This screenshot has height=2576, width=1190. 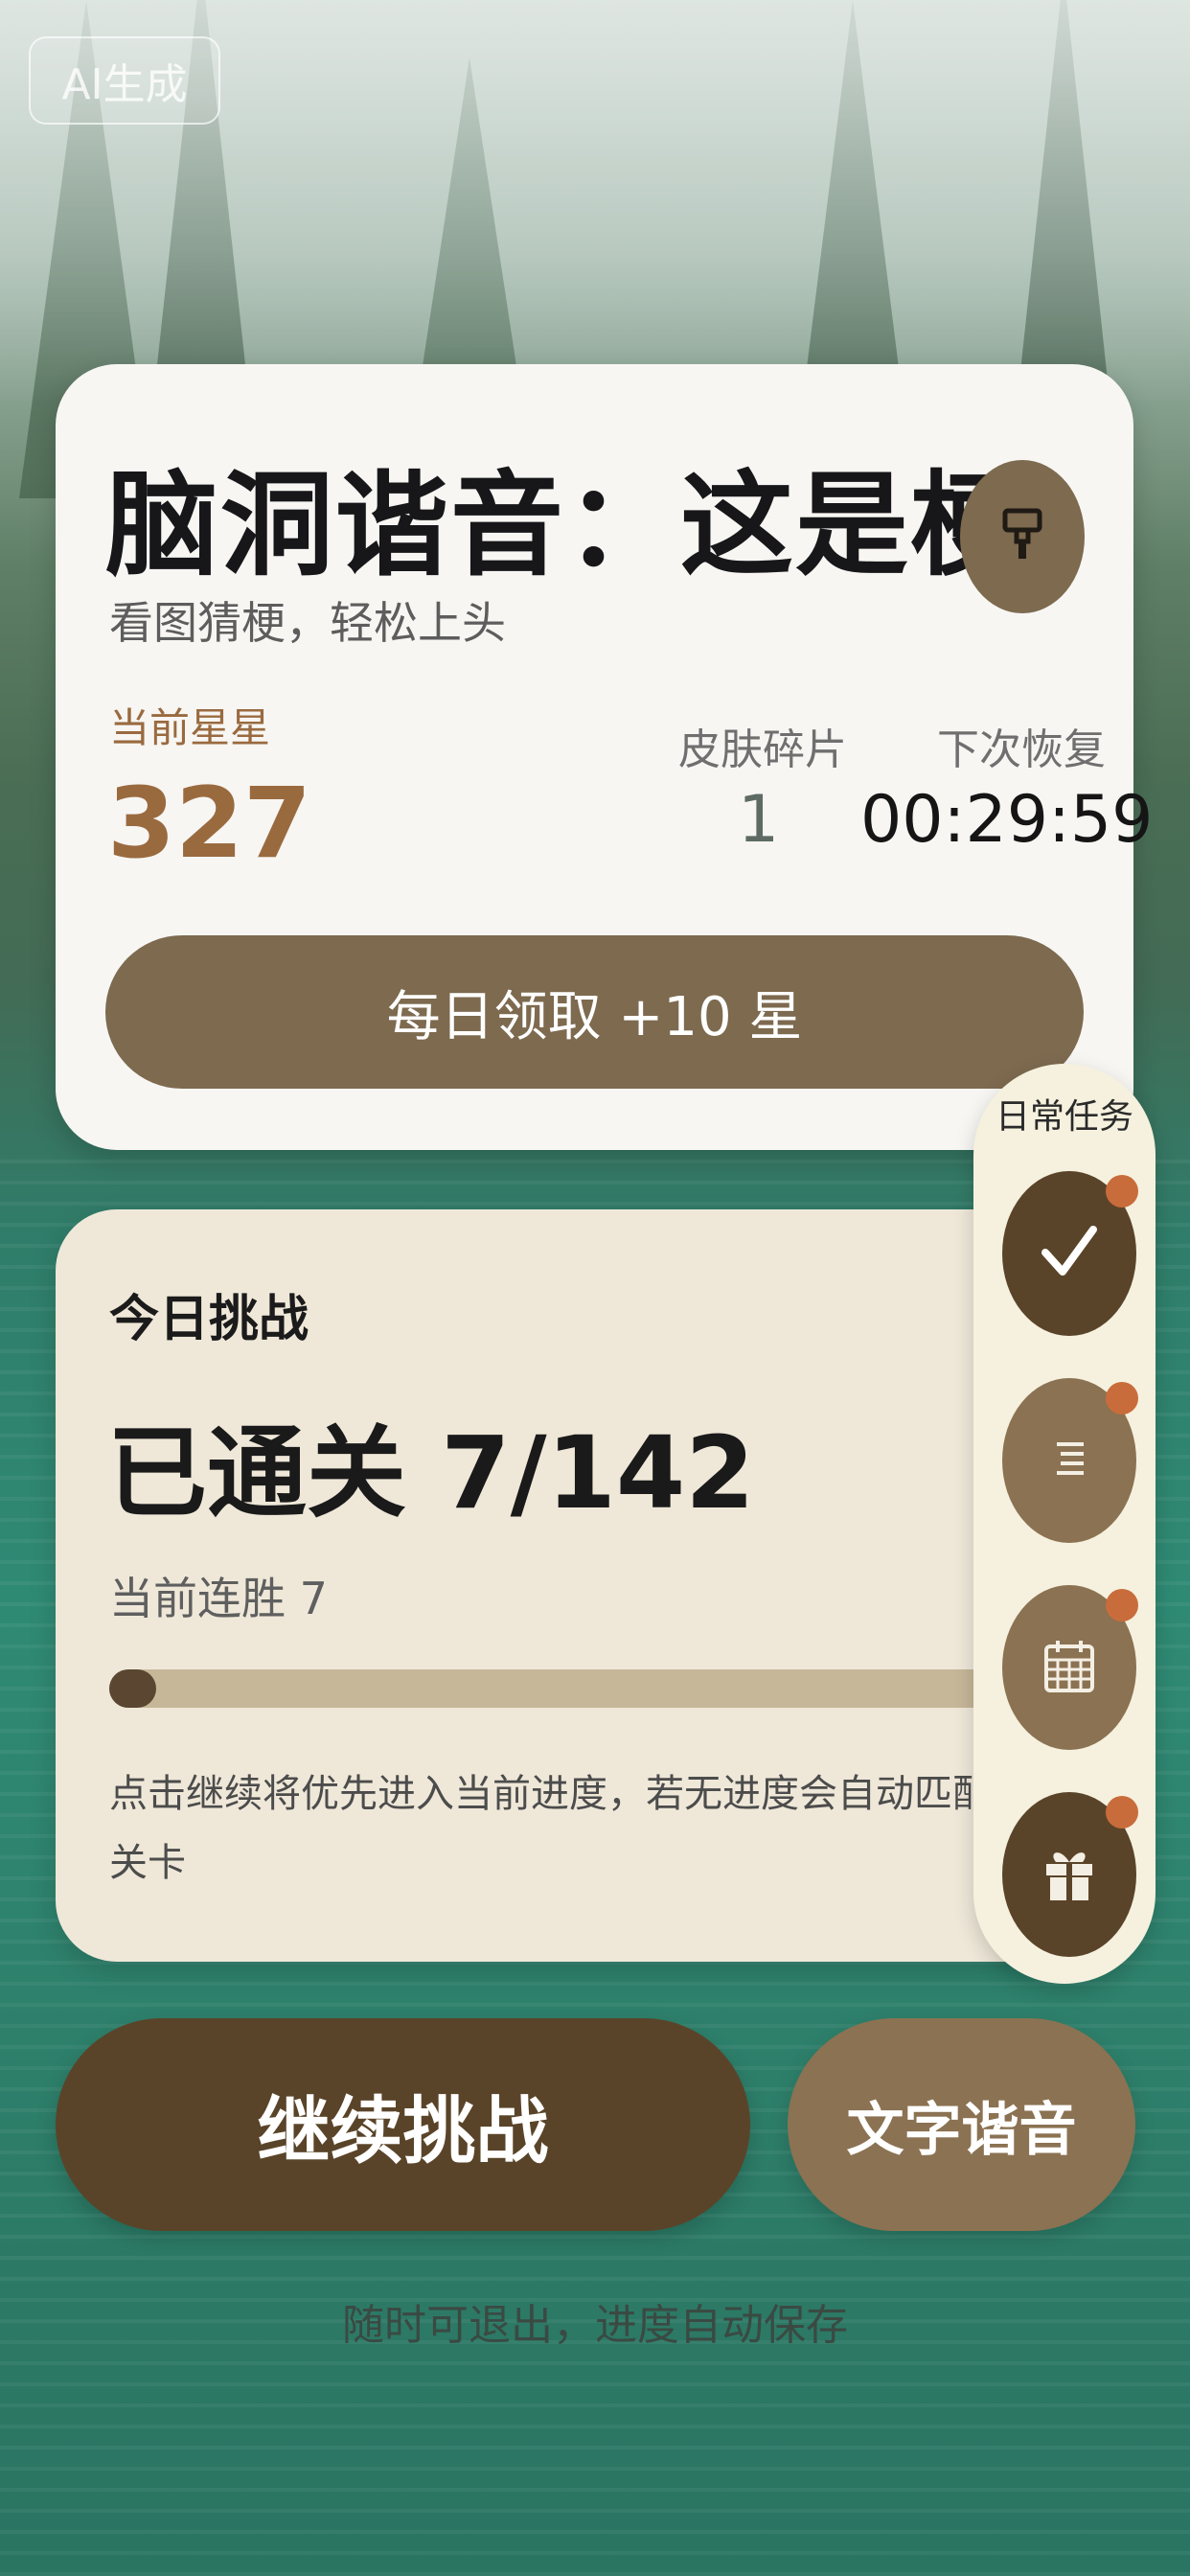 I want to click on app-title: 脑洞谐音：这是梗, so click(x=565, y=525).